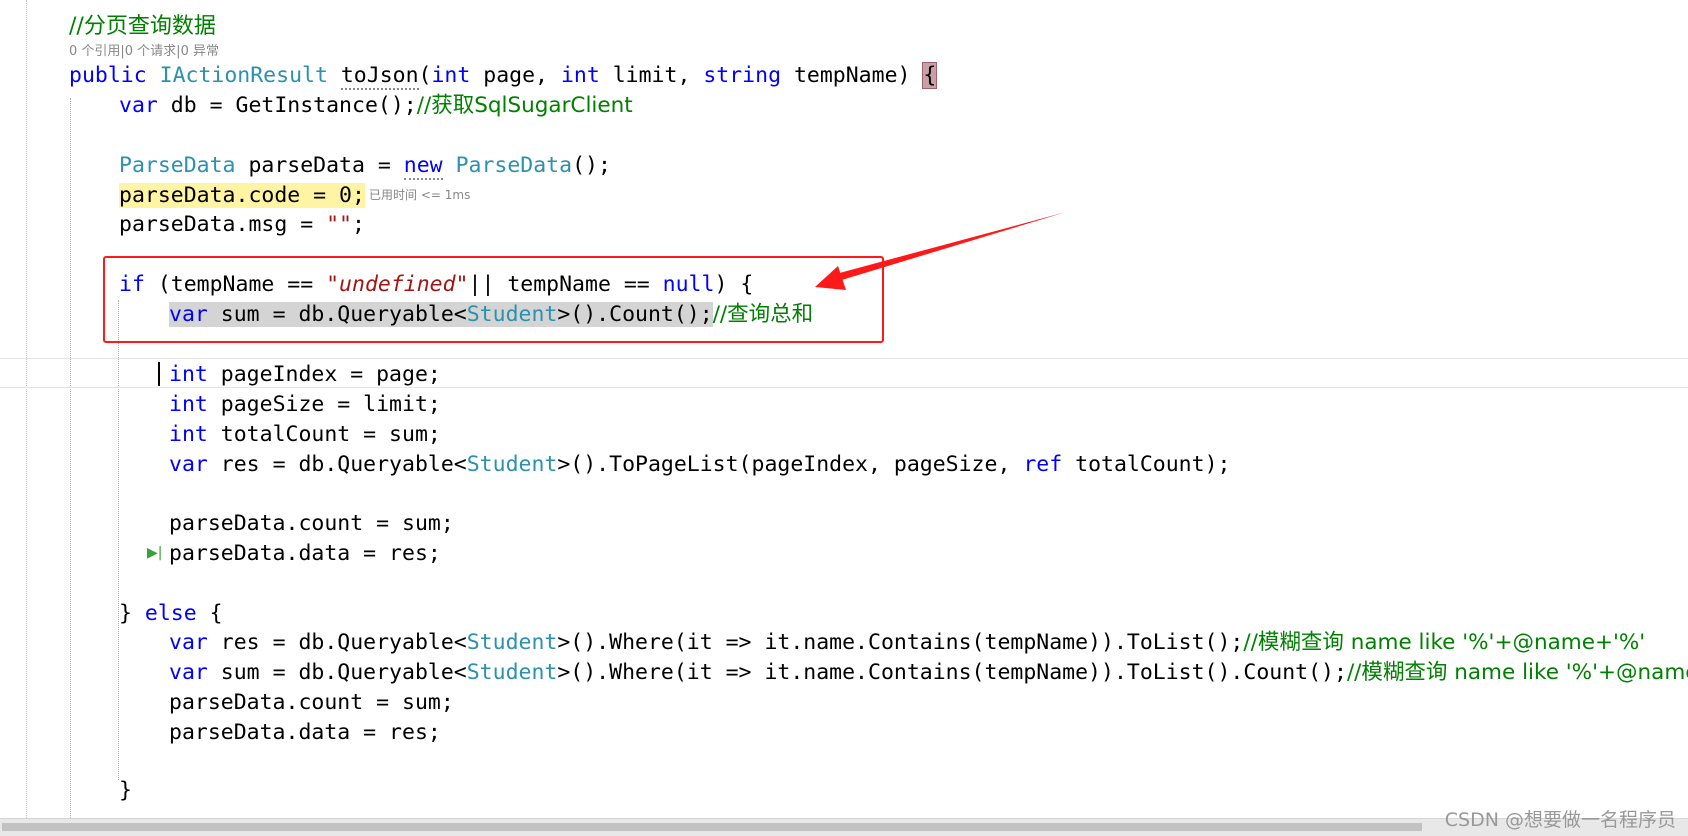  Describe the element at coordinates (712, 827) in the screenshot. I see `scrollbar-thumb` at that location.